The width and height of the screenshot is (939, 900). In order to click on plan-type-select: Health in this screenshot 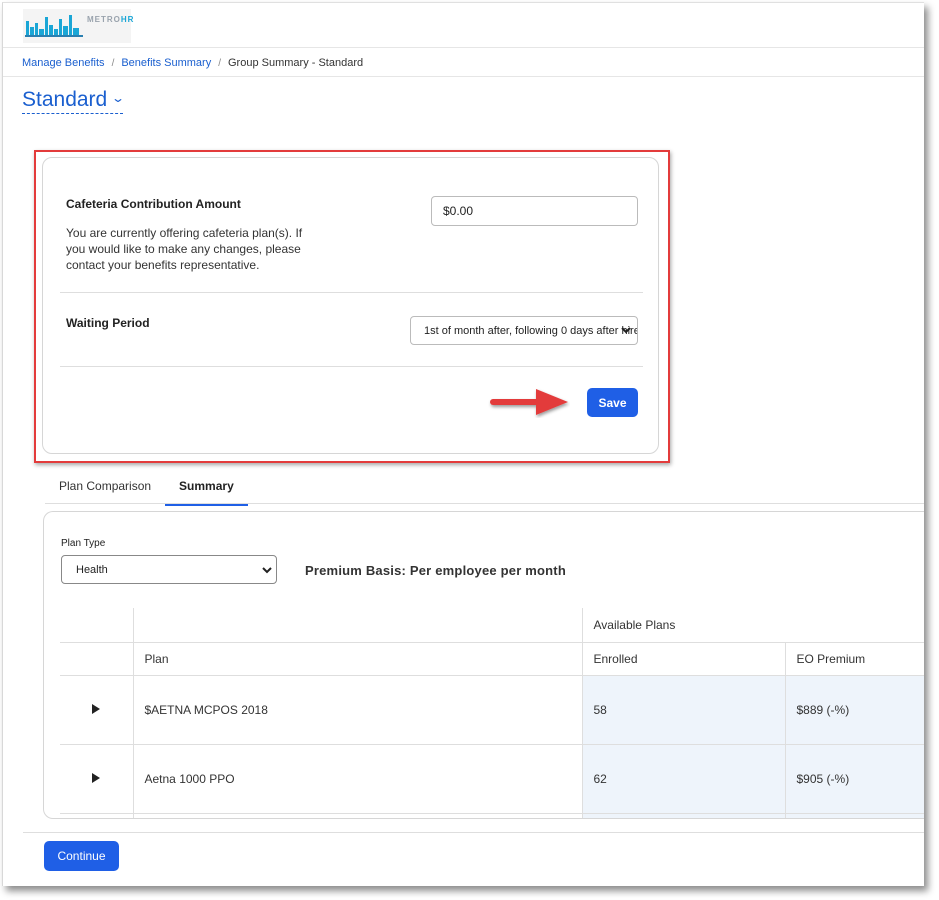, I will do `click(169, 569)`.